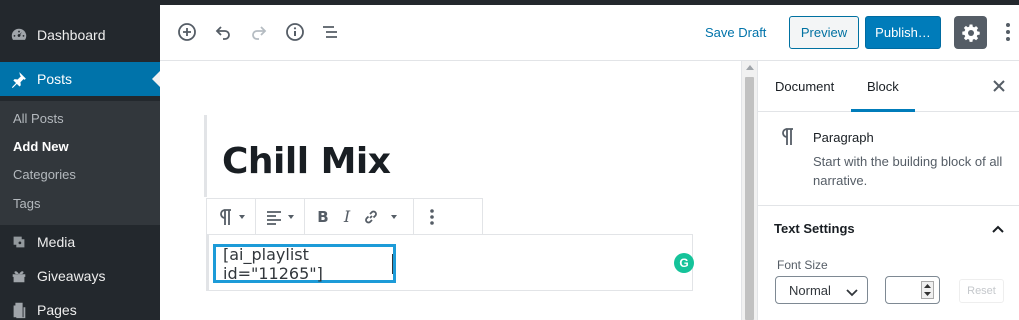 The height and width of the screenshot is (320, 1019). I want to click on text-settings-panel: Text Settings Font Size Normal Reset, so click(888, 263).